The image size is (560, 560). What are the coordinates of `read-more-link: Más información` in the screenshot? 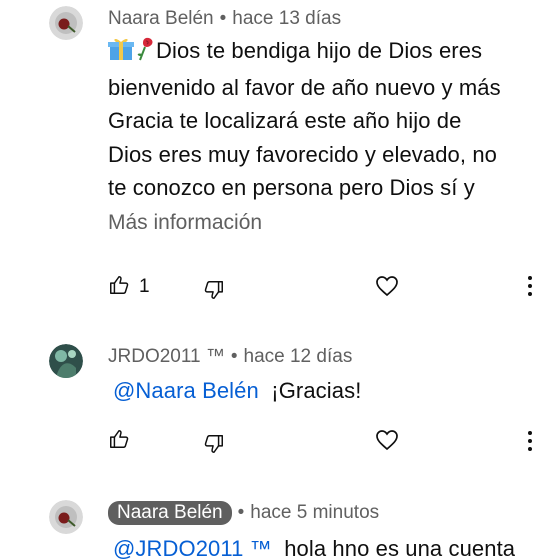 It's located at (185, 223).